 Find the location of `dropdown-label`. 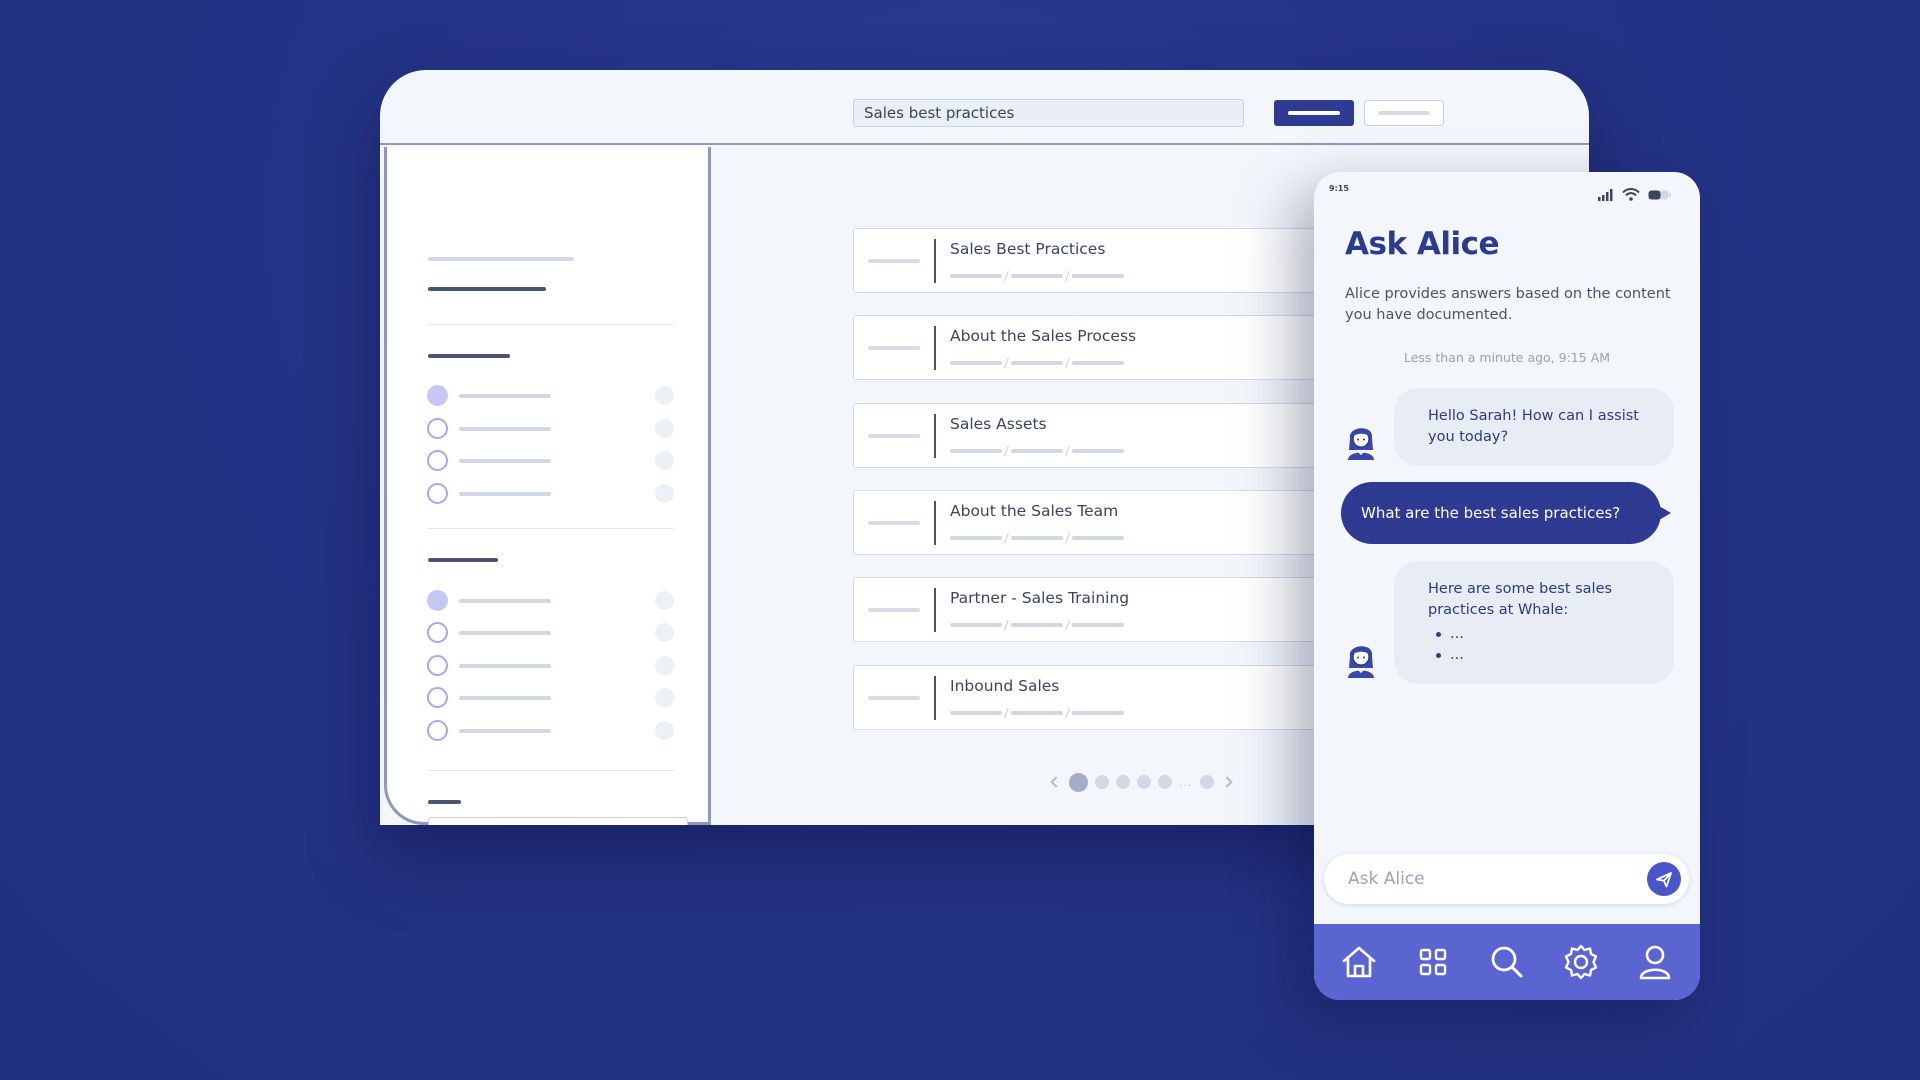

dropdown-label is located at coordinates (444, 802).